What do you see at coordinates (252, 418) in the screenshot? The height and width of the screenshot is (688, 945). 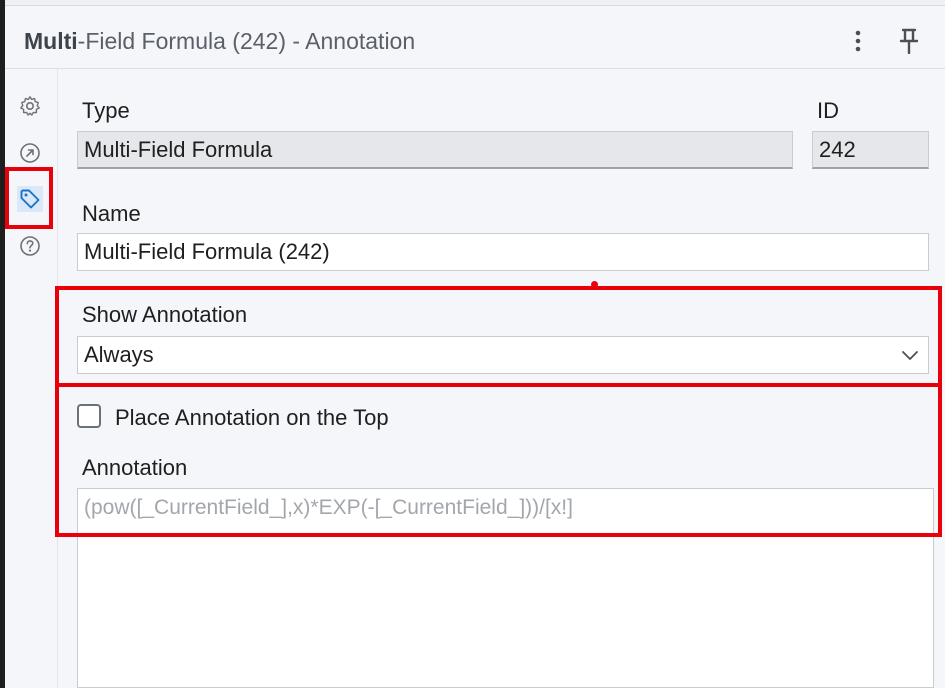 I see `place-top-label: Place Annotation on the Top` at bounding box center [252, 418].